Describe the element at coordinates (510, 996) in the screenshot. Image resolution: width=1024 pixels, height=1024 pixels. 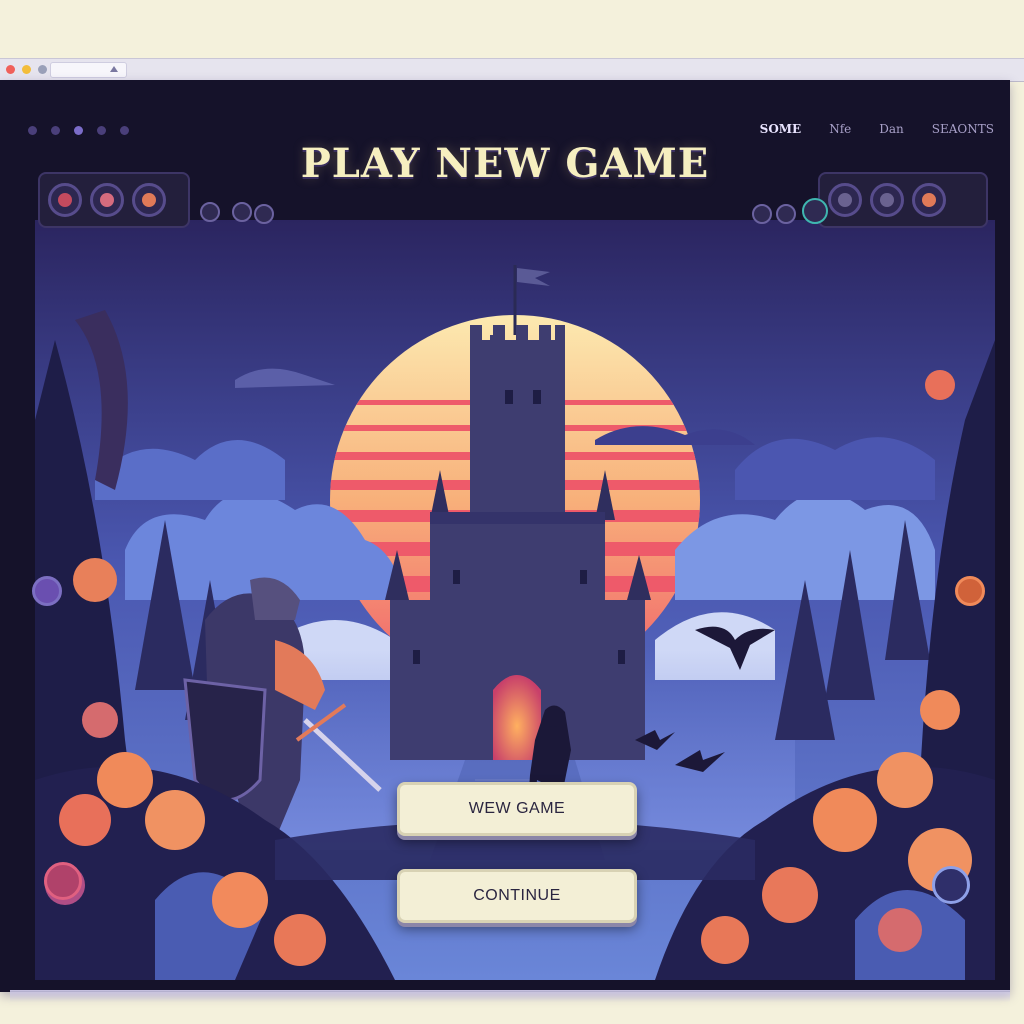
I see `page-shadow` at that location.